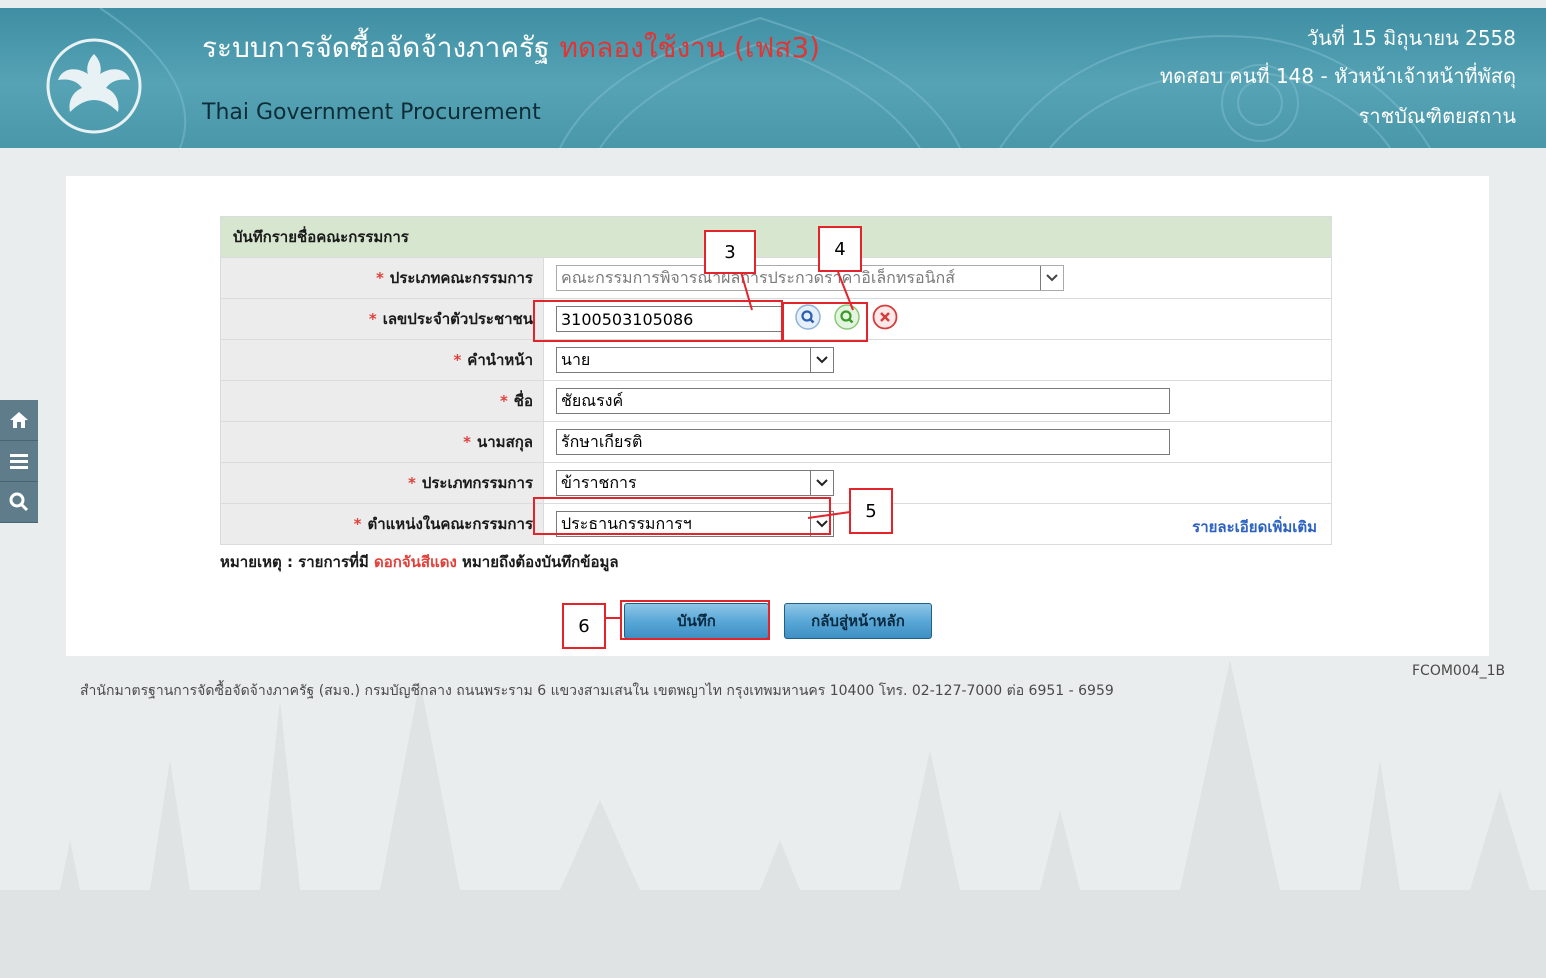 Image resolution: width=1546 pixels, height=978 pixels. Describe the element at coordinates (858, 621) in the screenshot. I see `back-to-main-button: กลับสู่หน้าหลัก` at that location.